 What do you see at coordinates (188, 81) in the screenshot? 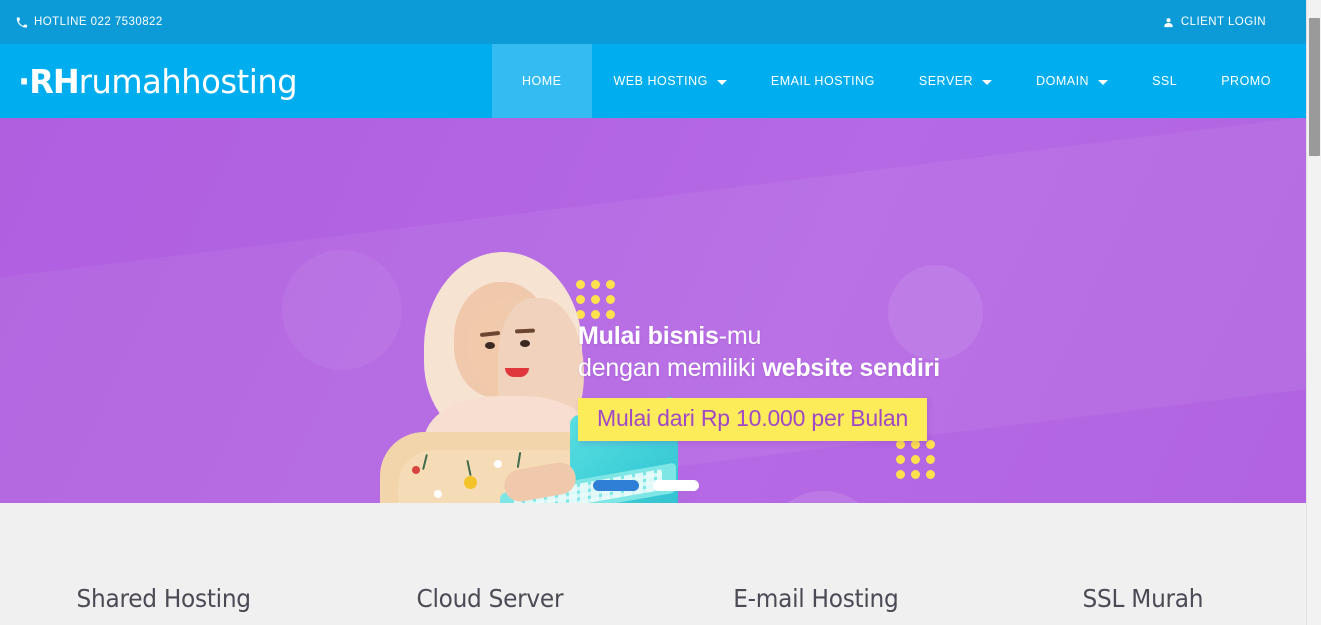
I see `logo-wordmark: rumahhosting` at bounding box center [188, 81].